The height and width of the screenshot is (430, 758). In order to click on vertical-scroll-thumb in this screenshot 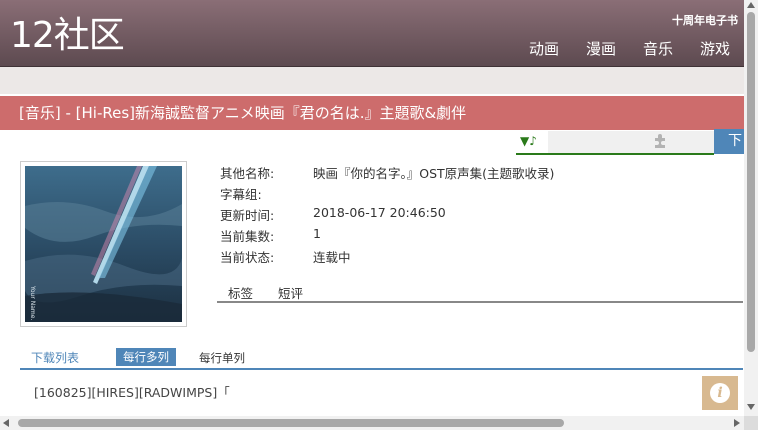, I will do `click(751, 182)`.